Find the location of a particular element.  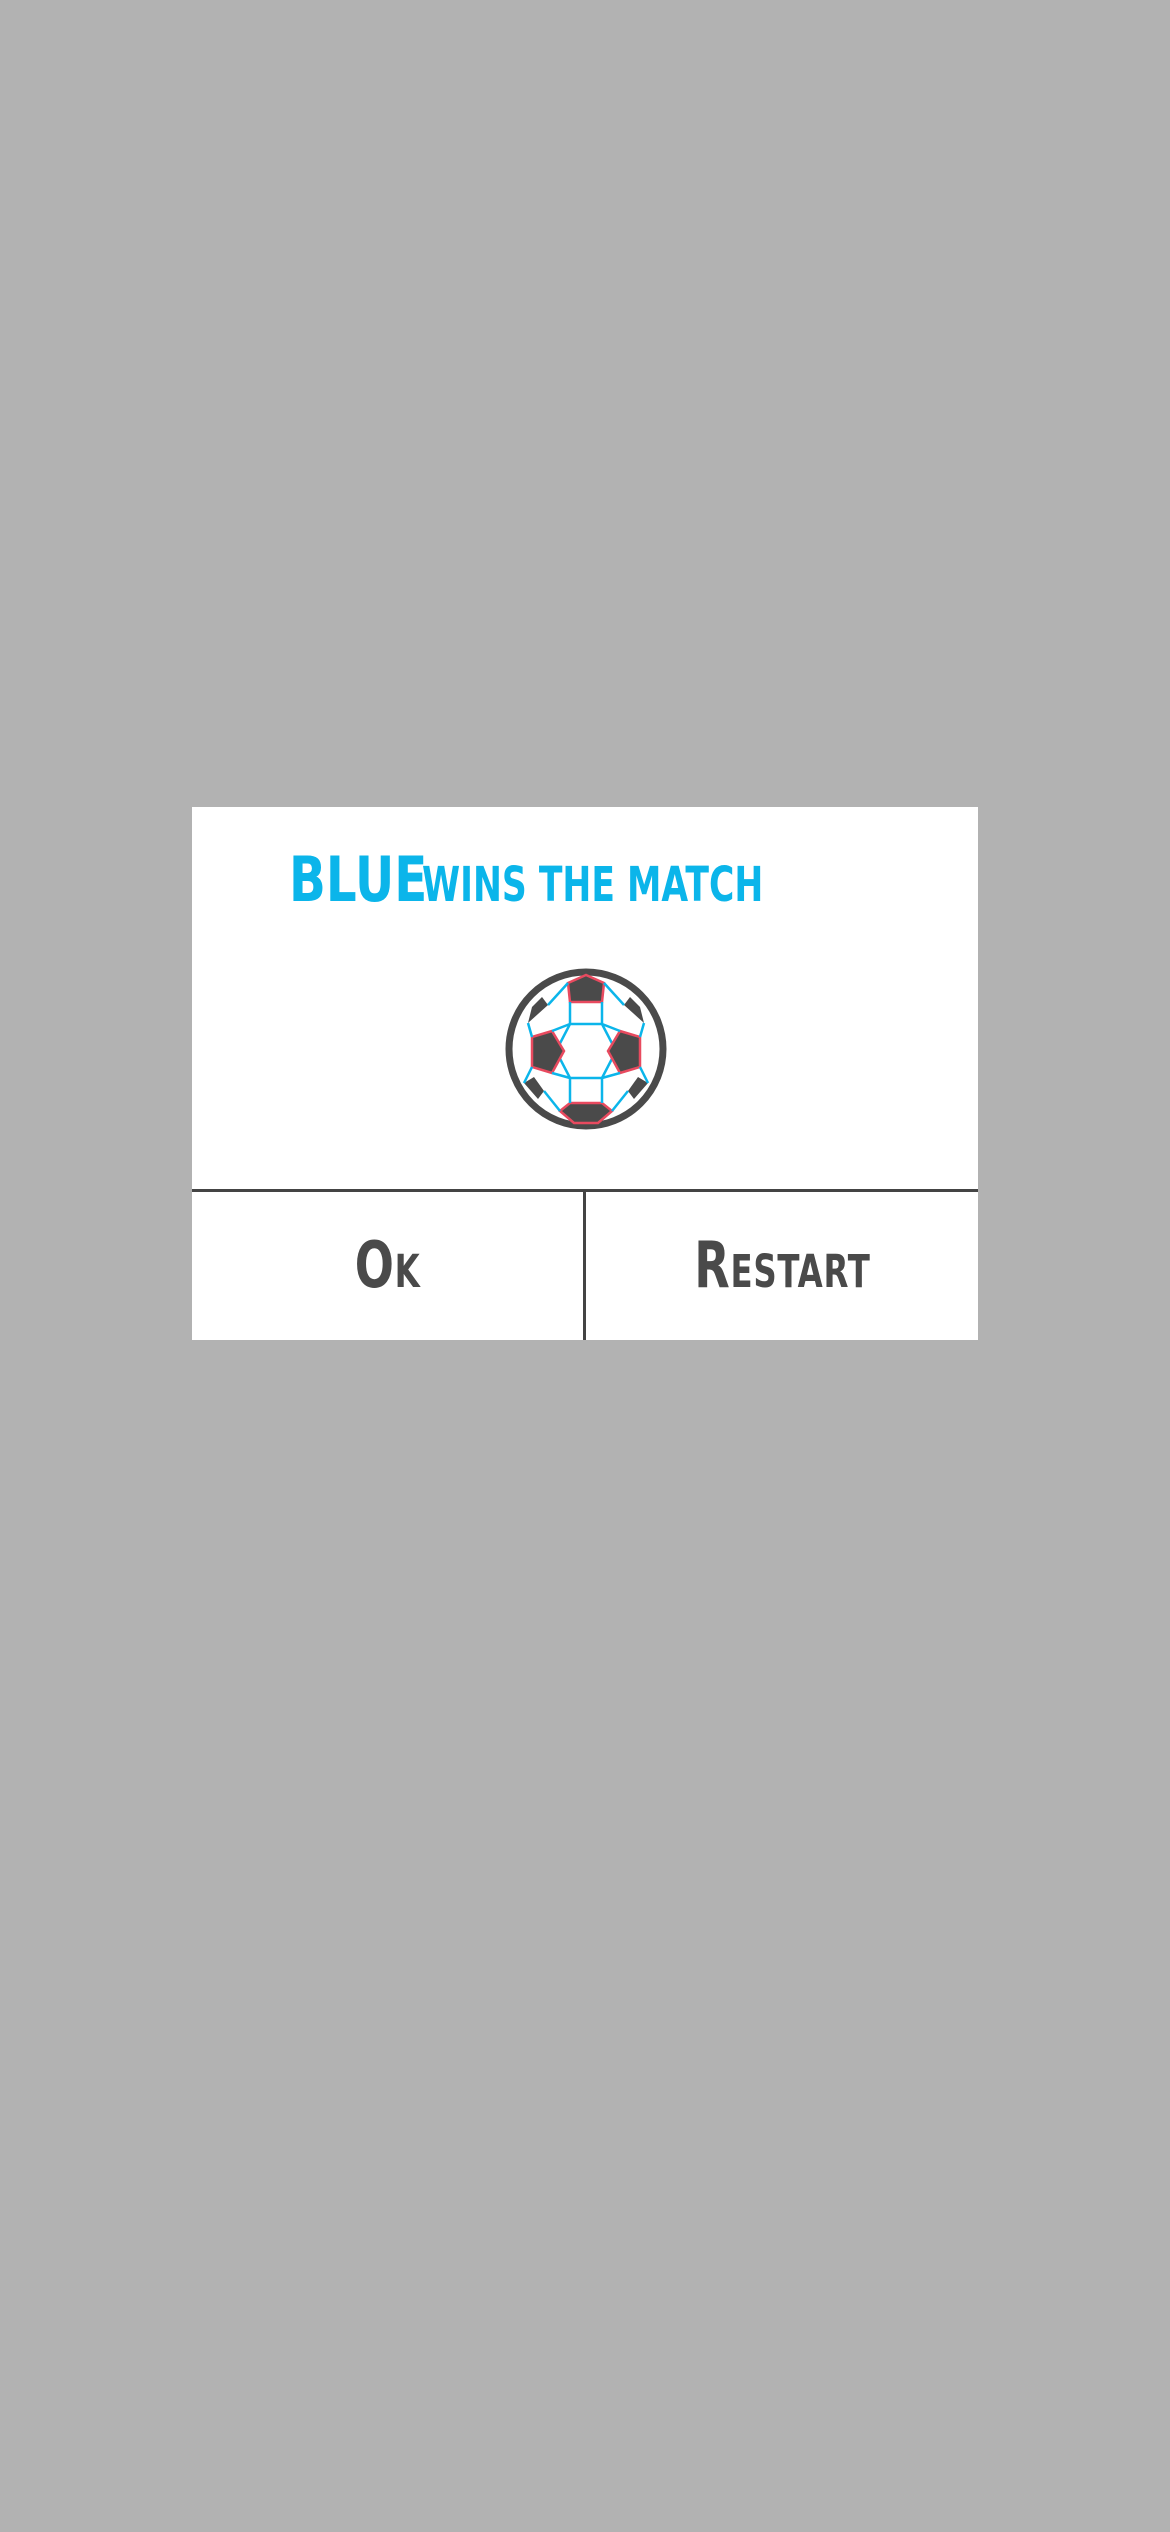

winner-team-name: BLUE is located at coordinates (358, 879).